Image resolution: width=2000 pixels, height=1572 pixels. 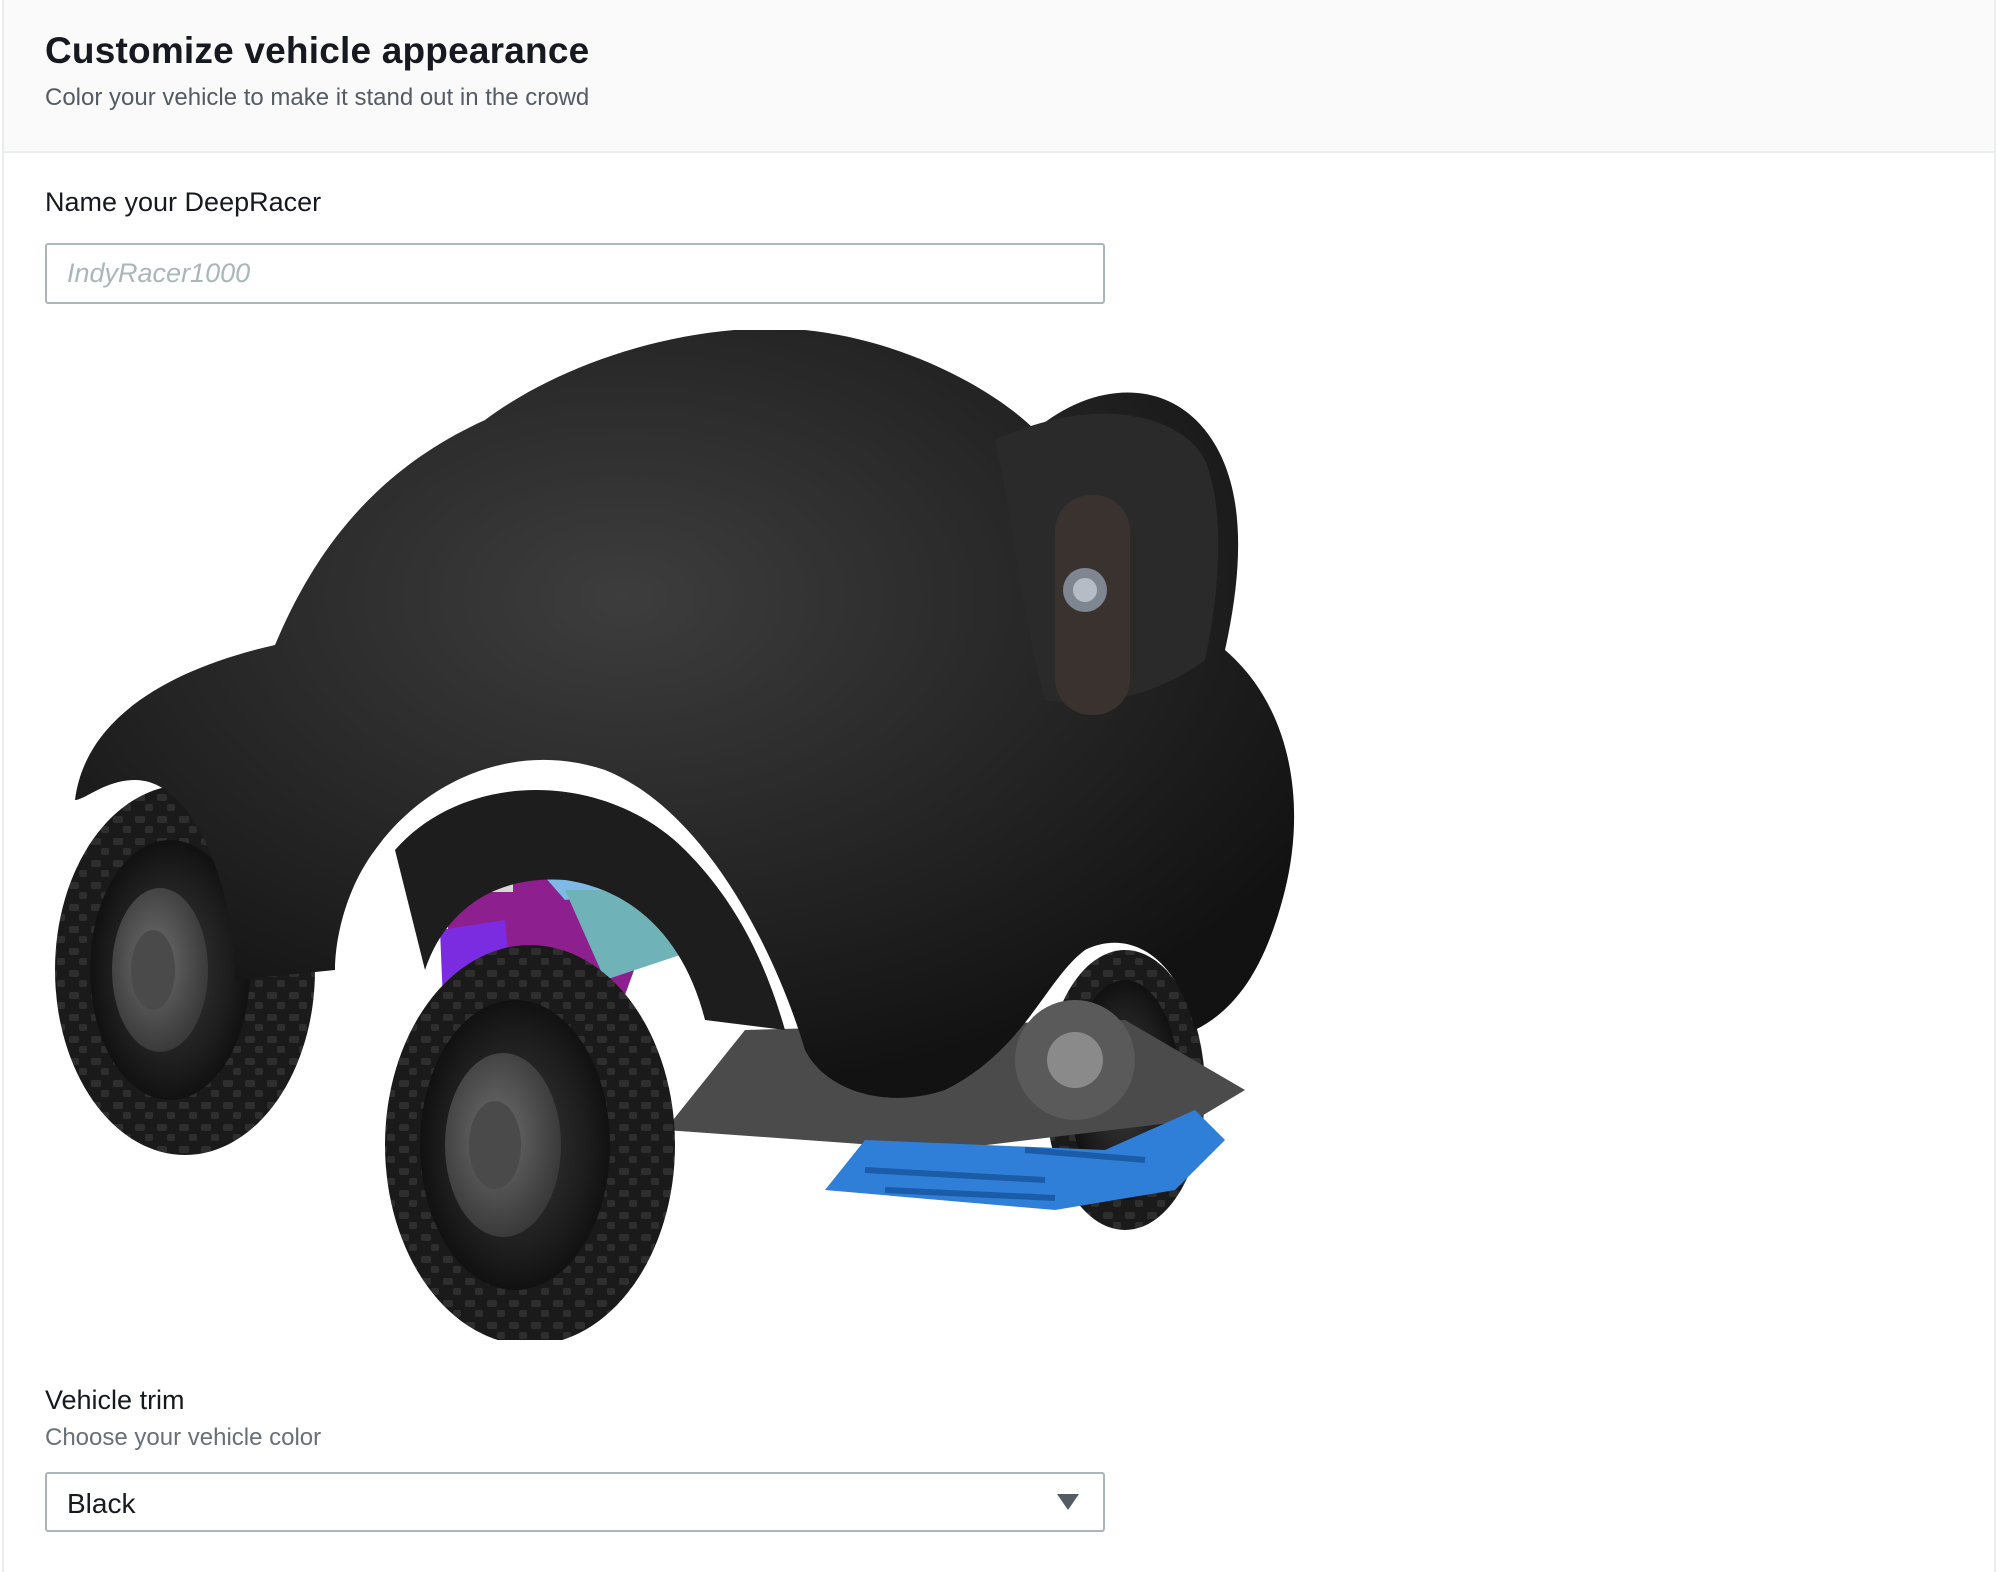 What do you see at coordinates (530, 1142) in the screenshot?
I see `front-left-wheel` at bounding box center [530, 1142].